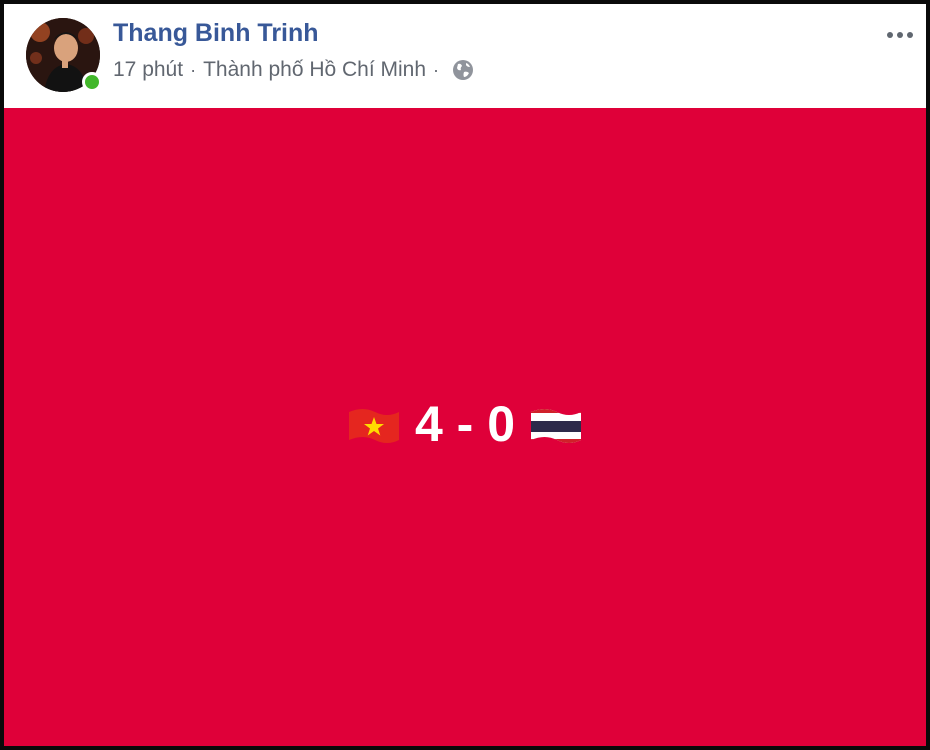  Describe the element at coordinates (463, 70) in the screenshot. I see `globe-icon` at that location.